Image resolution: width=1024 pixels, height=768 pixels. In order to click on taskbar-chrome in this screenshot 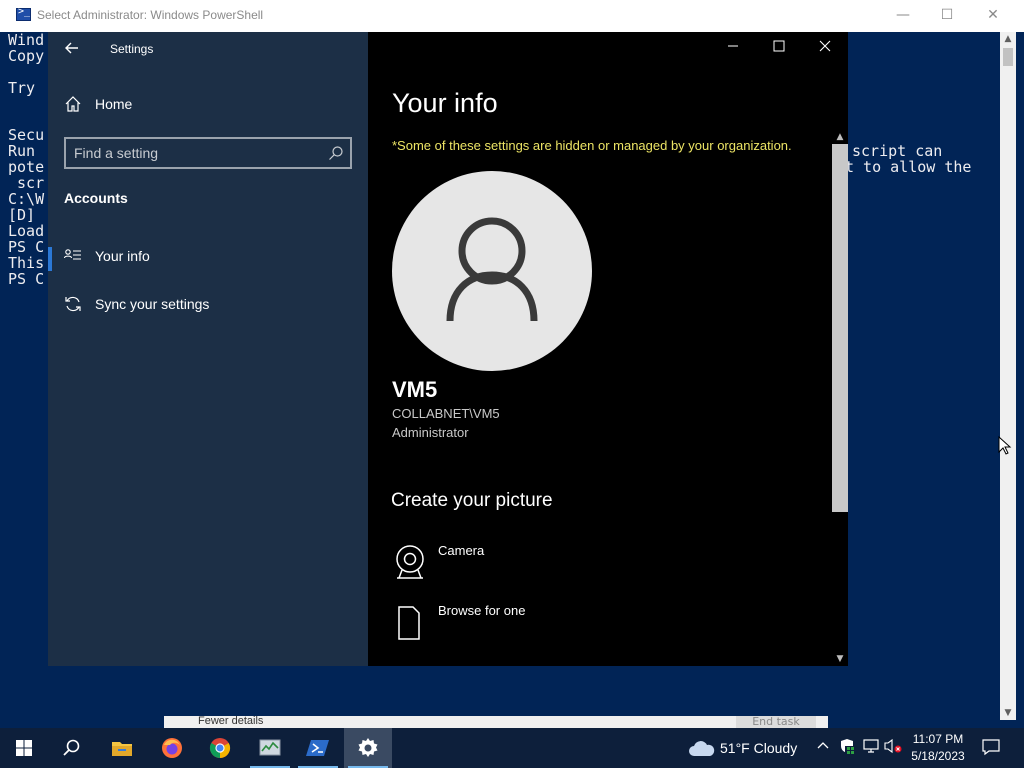, I will do `click(220, 748)`.